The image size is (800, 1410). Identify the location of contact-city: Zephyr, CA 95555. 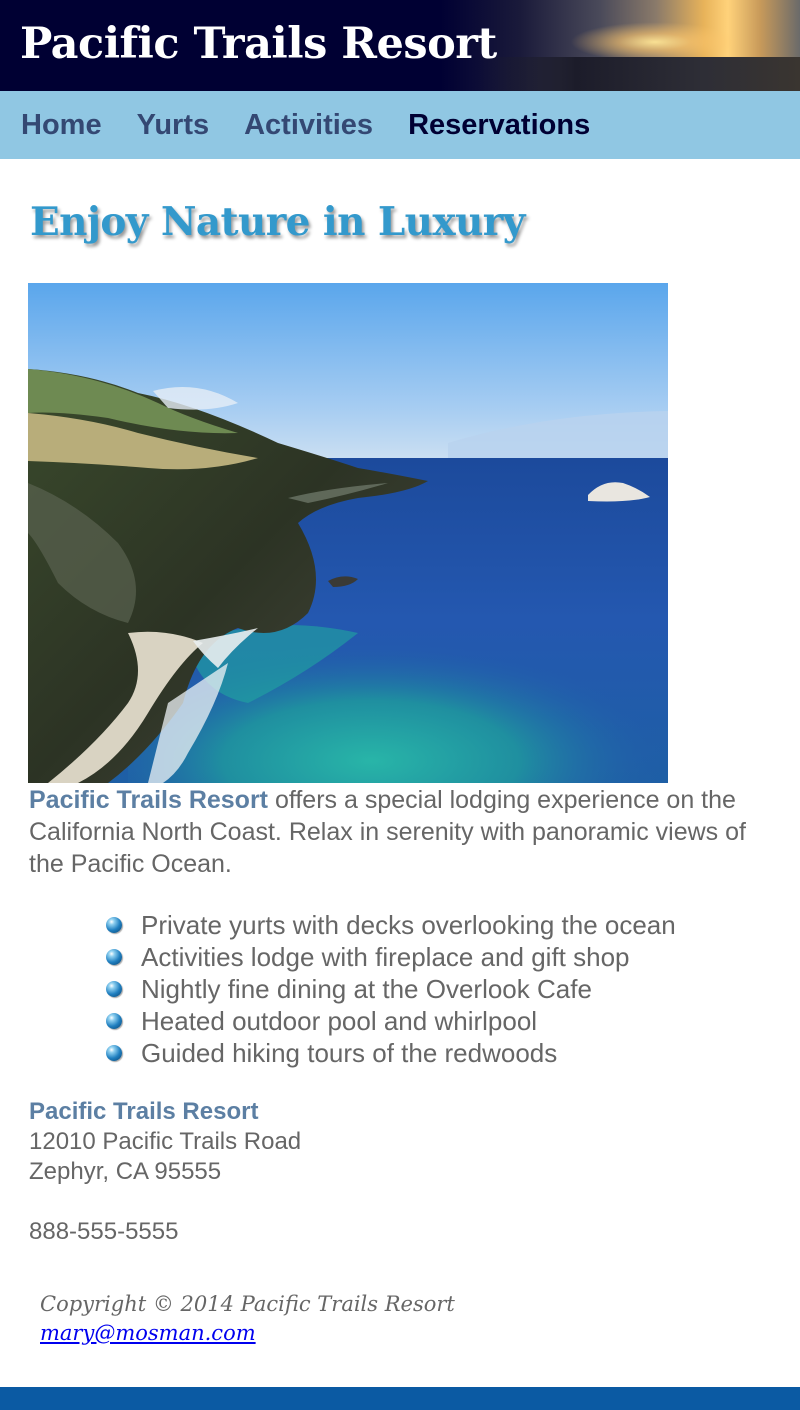
(125, 1171).